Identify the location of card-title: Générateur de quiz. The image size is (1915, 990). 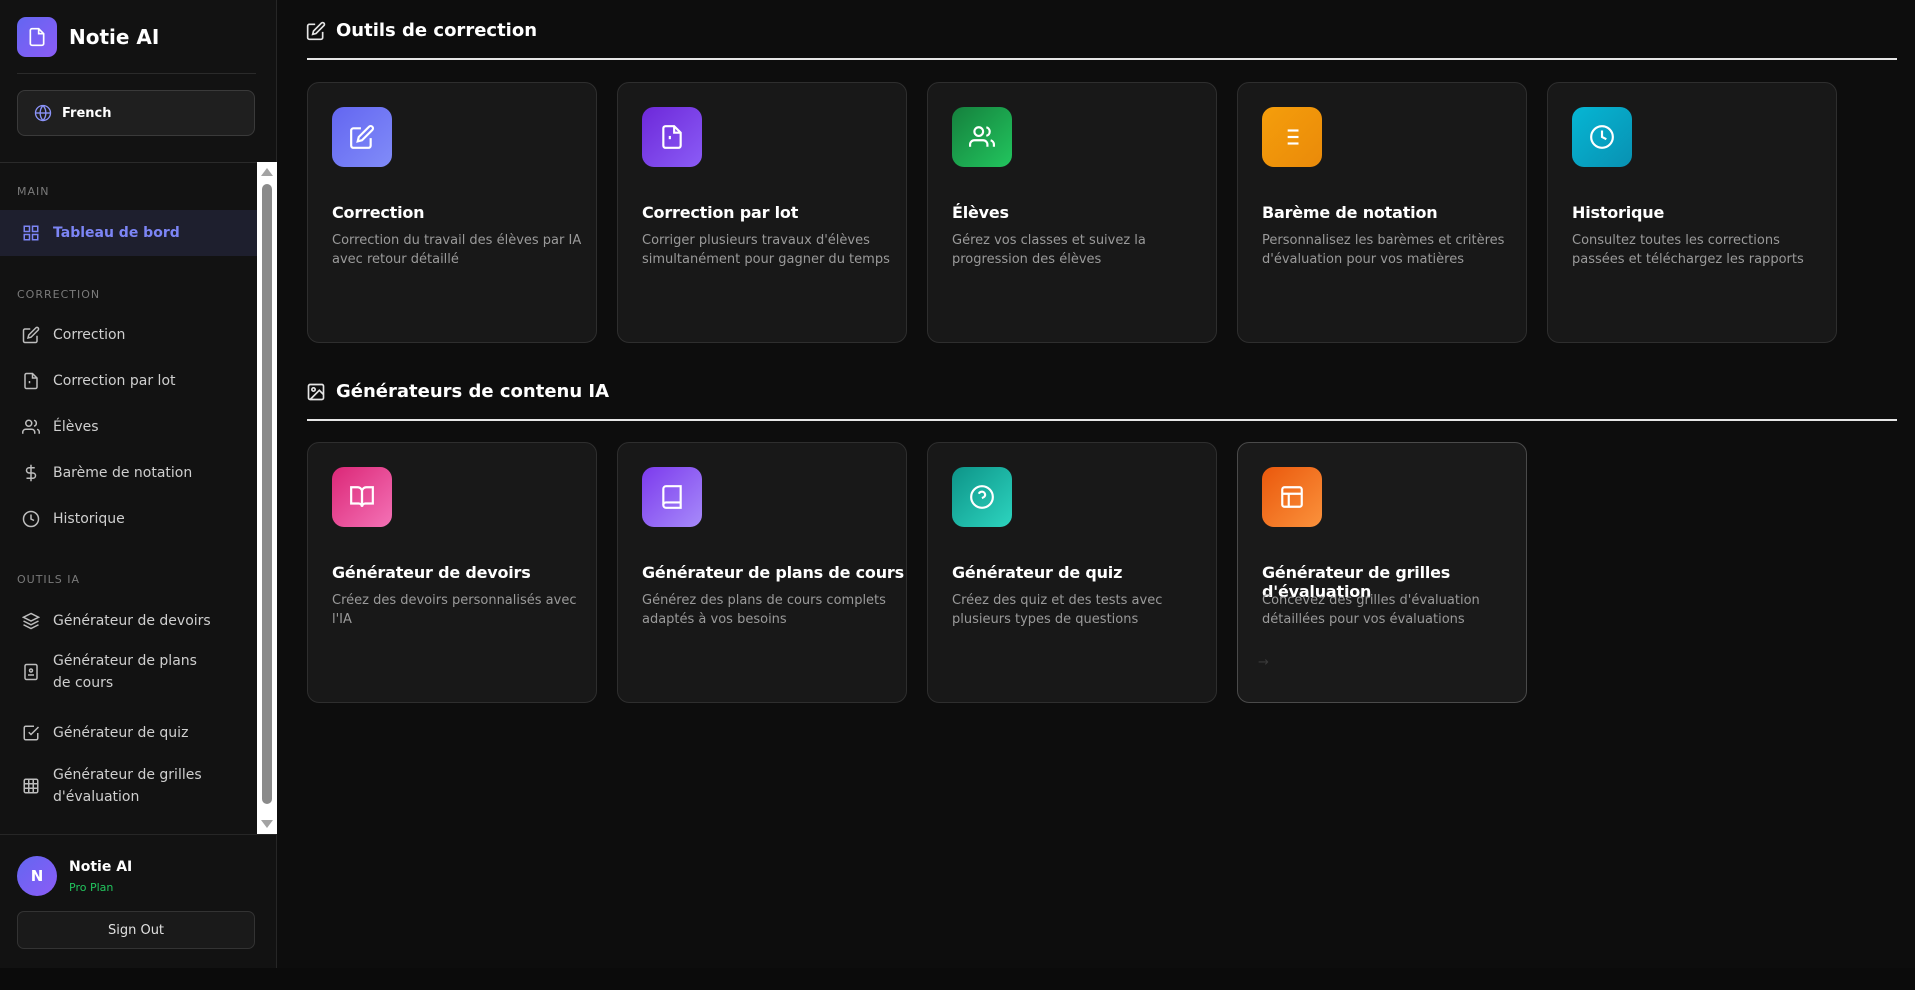
(1037, 572).